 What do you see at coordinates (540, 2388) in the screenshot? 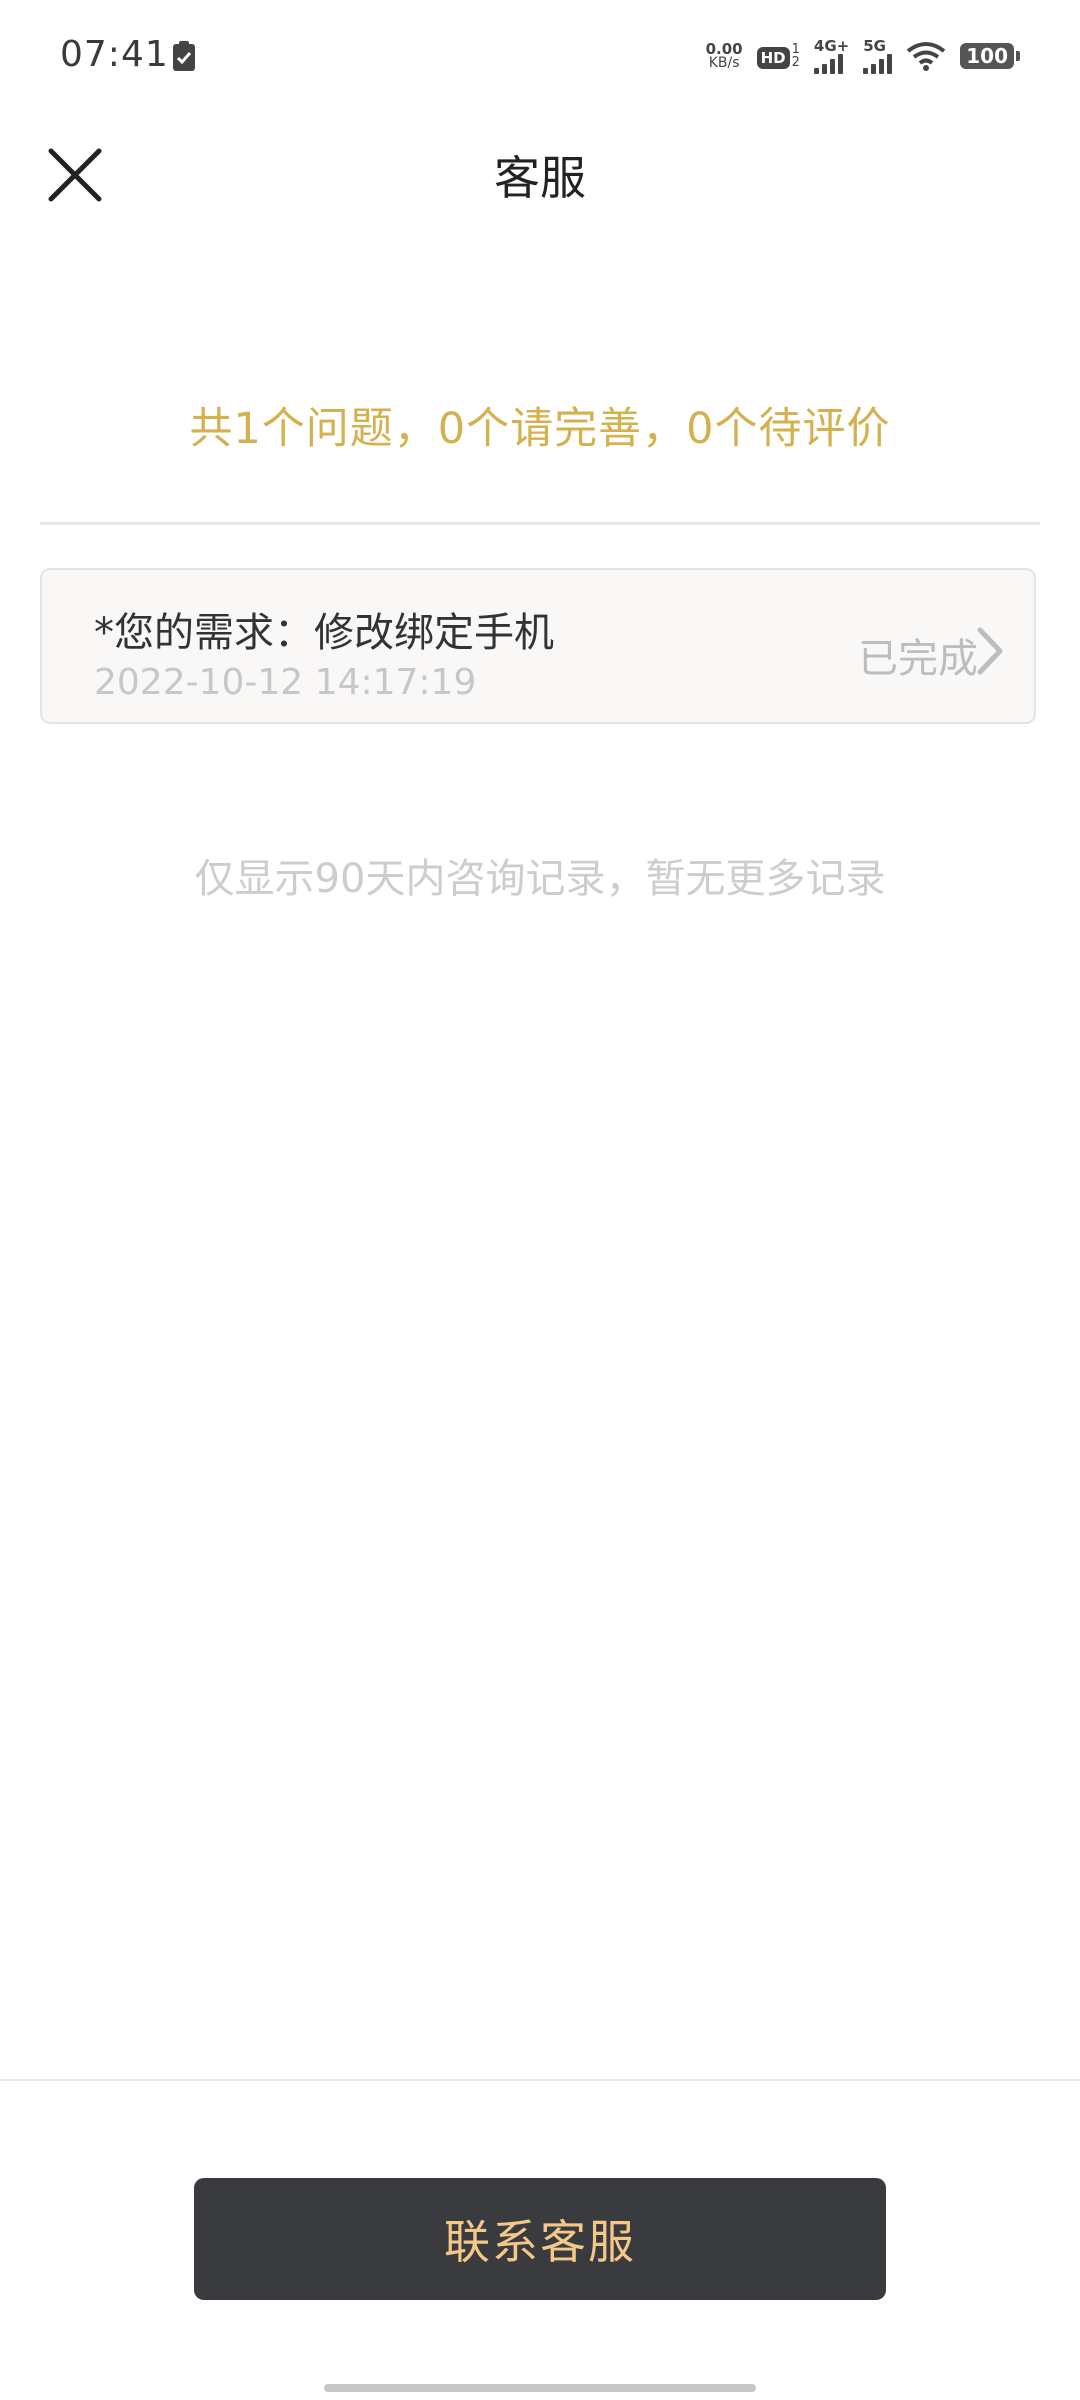
I see `home-indicator` at bounding box center [540, 2388].